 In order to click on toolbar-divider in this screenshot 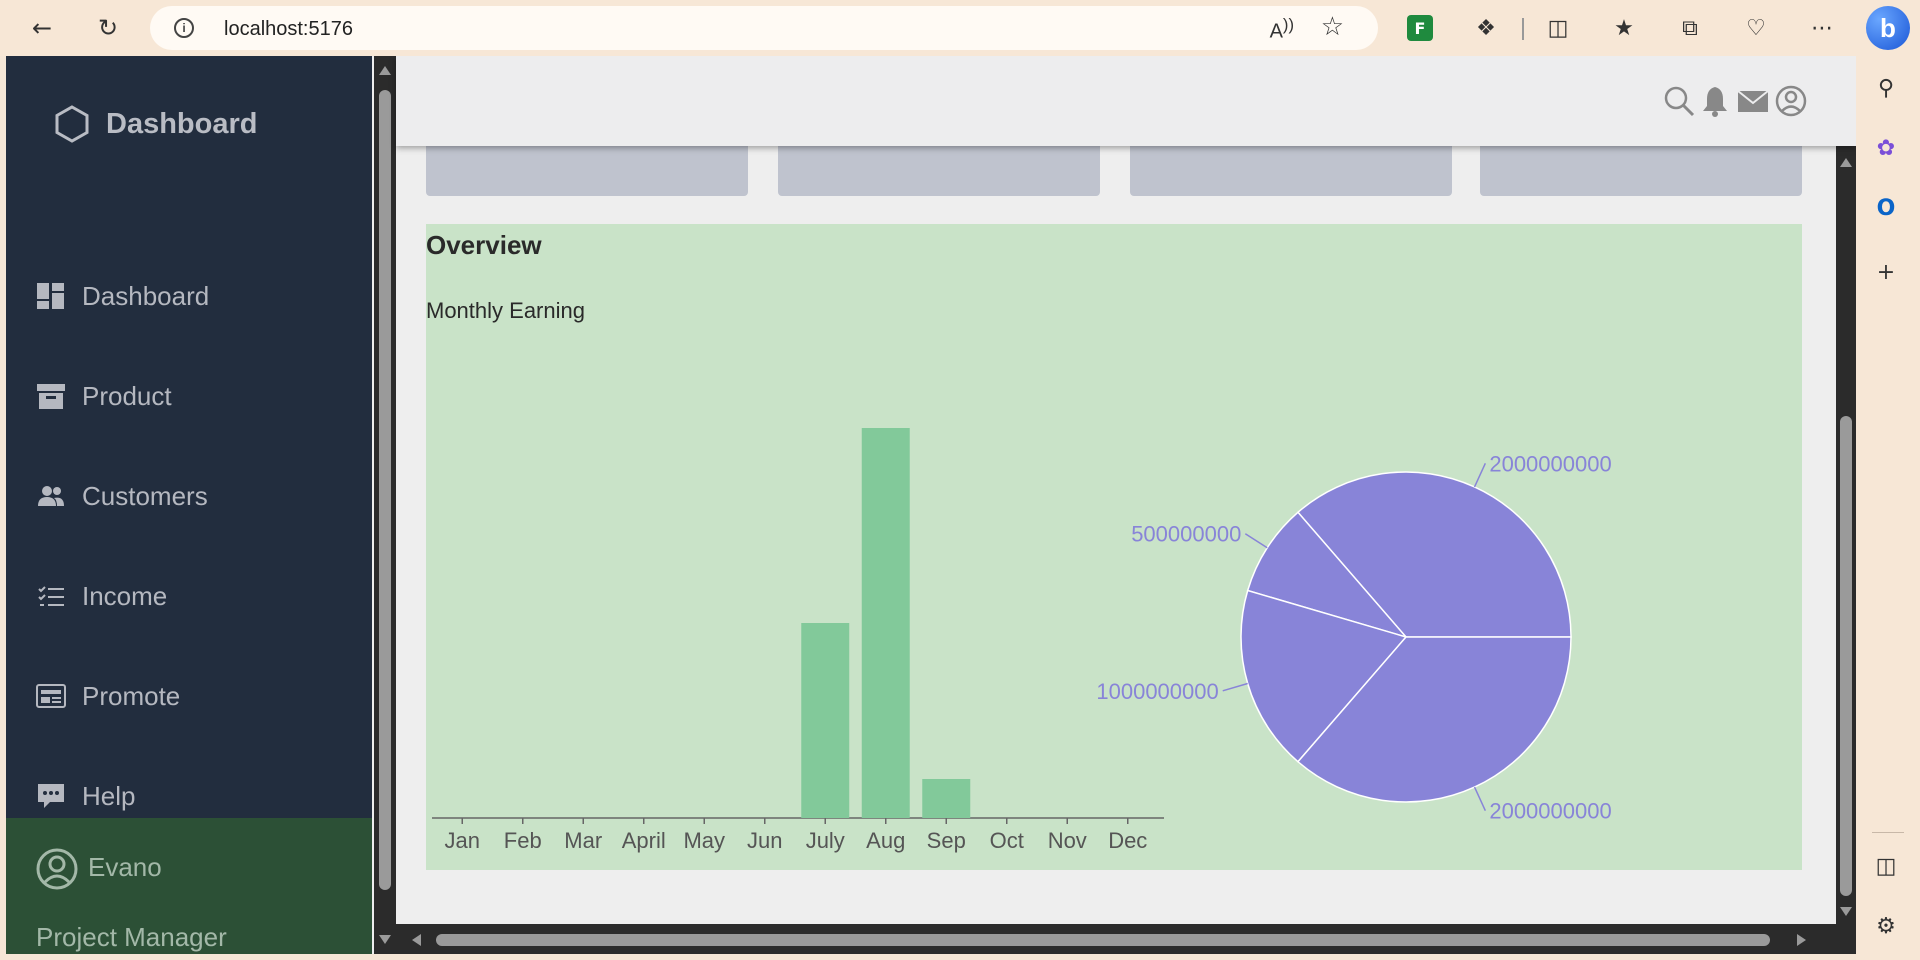, I will do `click(1523, 29)`.